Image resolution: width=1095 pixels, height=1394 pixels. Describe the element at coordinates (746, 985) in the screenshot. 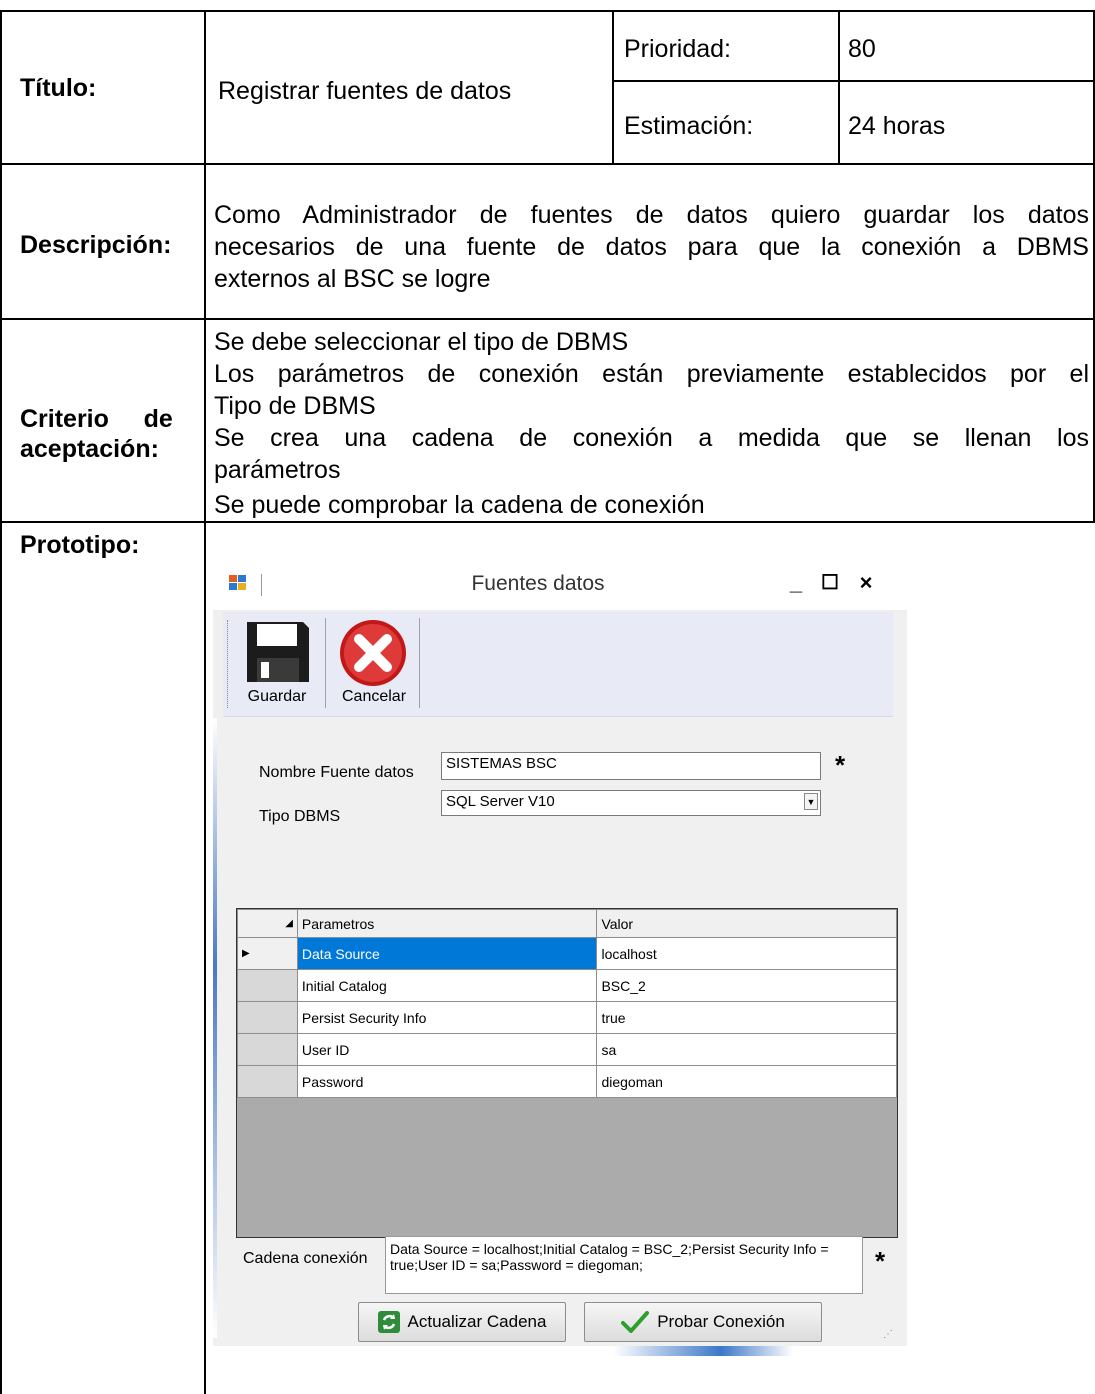

I see `value-cell: BSC_2` at that location.